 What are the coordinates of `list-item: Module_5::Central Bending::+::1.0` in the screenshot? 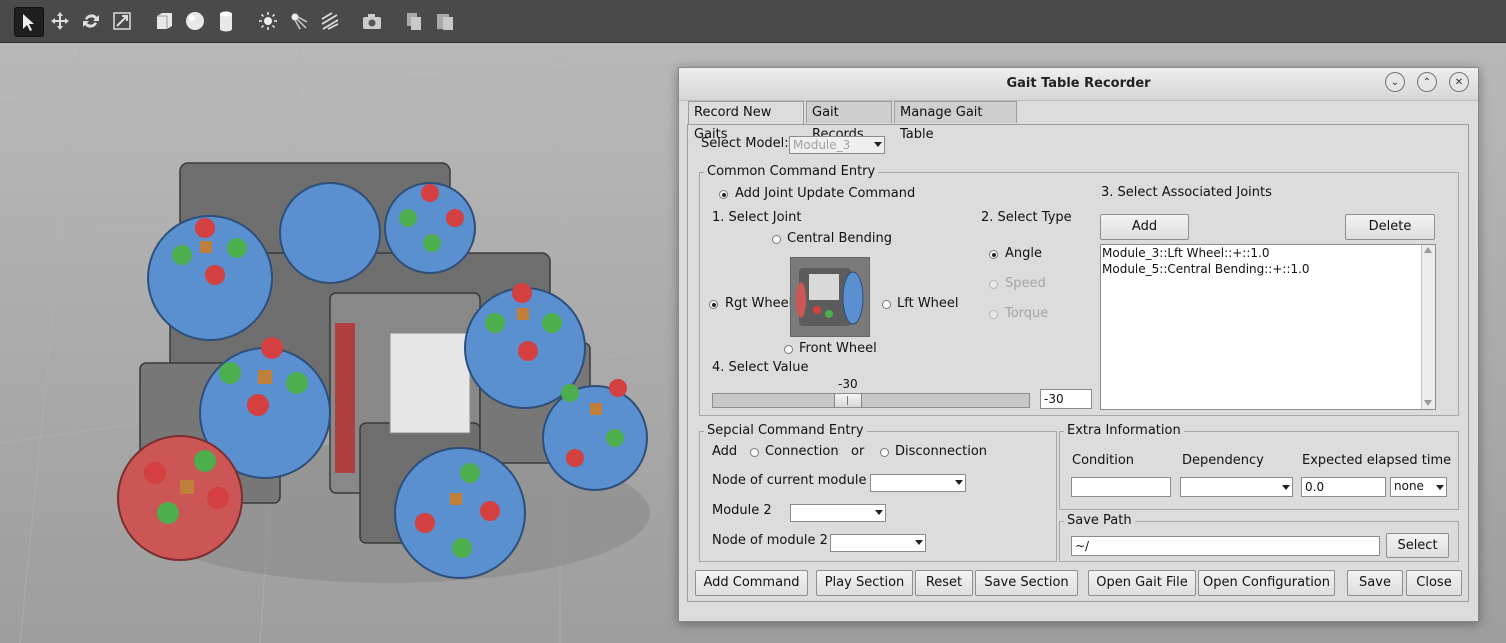 It's located at (1206, 269).